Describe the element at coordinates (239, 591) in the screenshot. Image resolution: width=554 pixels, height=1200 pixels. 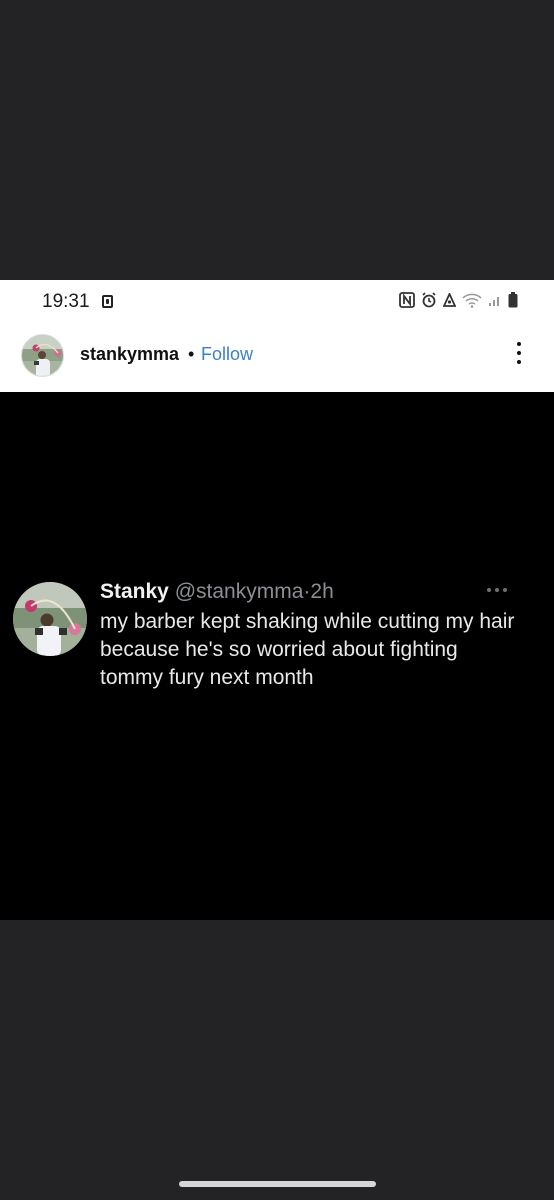
I see `tweet-handle: @stankymma` at that location.